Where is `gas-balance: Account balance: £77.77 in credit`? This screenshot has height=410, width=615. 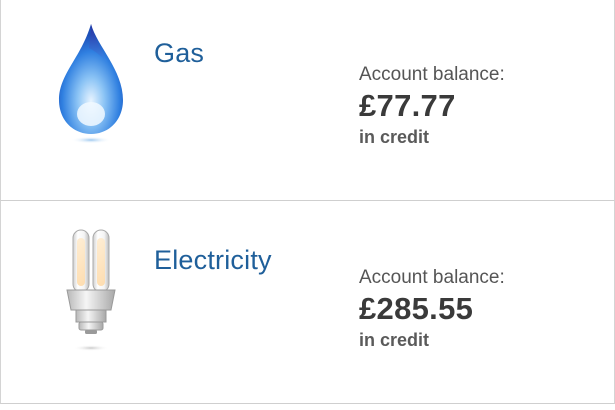
gas-balance: Account balance: £77.77 in credit is located at coordinates (432, 106).